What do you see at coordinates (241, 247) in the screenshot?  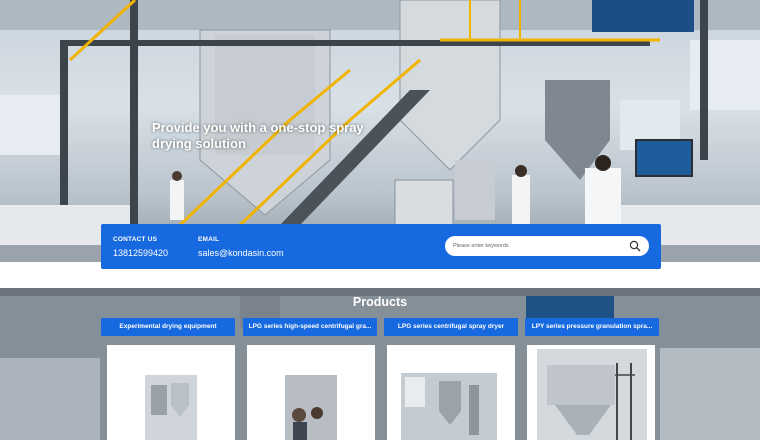 I see `email-block: EMAIL sales@kondasin.com` at bounding box center [241, 247].